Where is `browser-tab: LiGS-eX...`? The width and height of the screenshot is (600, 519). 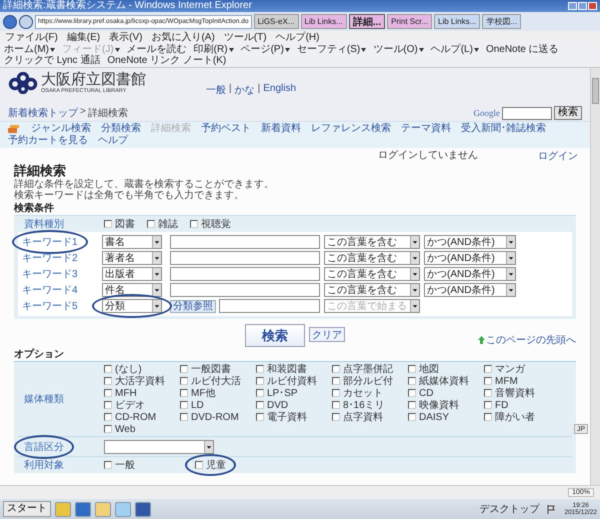
browser-tab: LiGS-eX... is located at coordinates (276, 21).